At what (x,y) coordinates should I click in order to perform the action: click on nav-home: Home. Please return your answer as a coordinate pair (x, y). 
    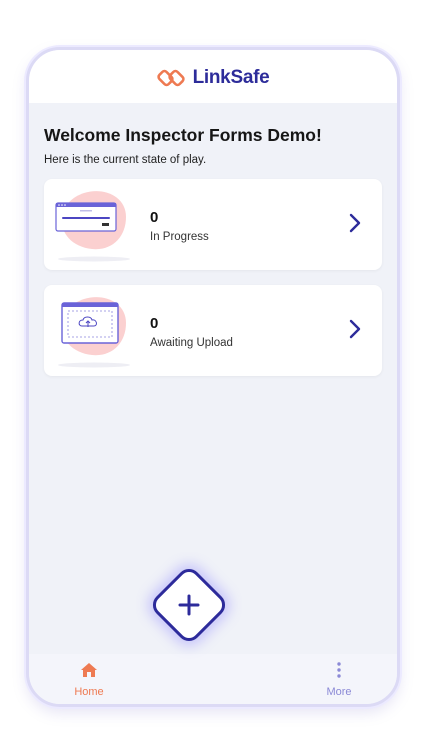
    Looking at the image, I should click on (89, 680).